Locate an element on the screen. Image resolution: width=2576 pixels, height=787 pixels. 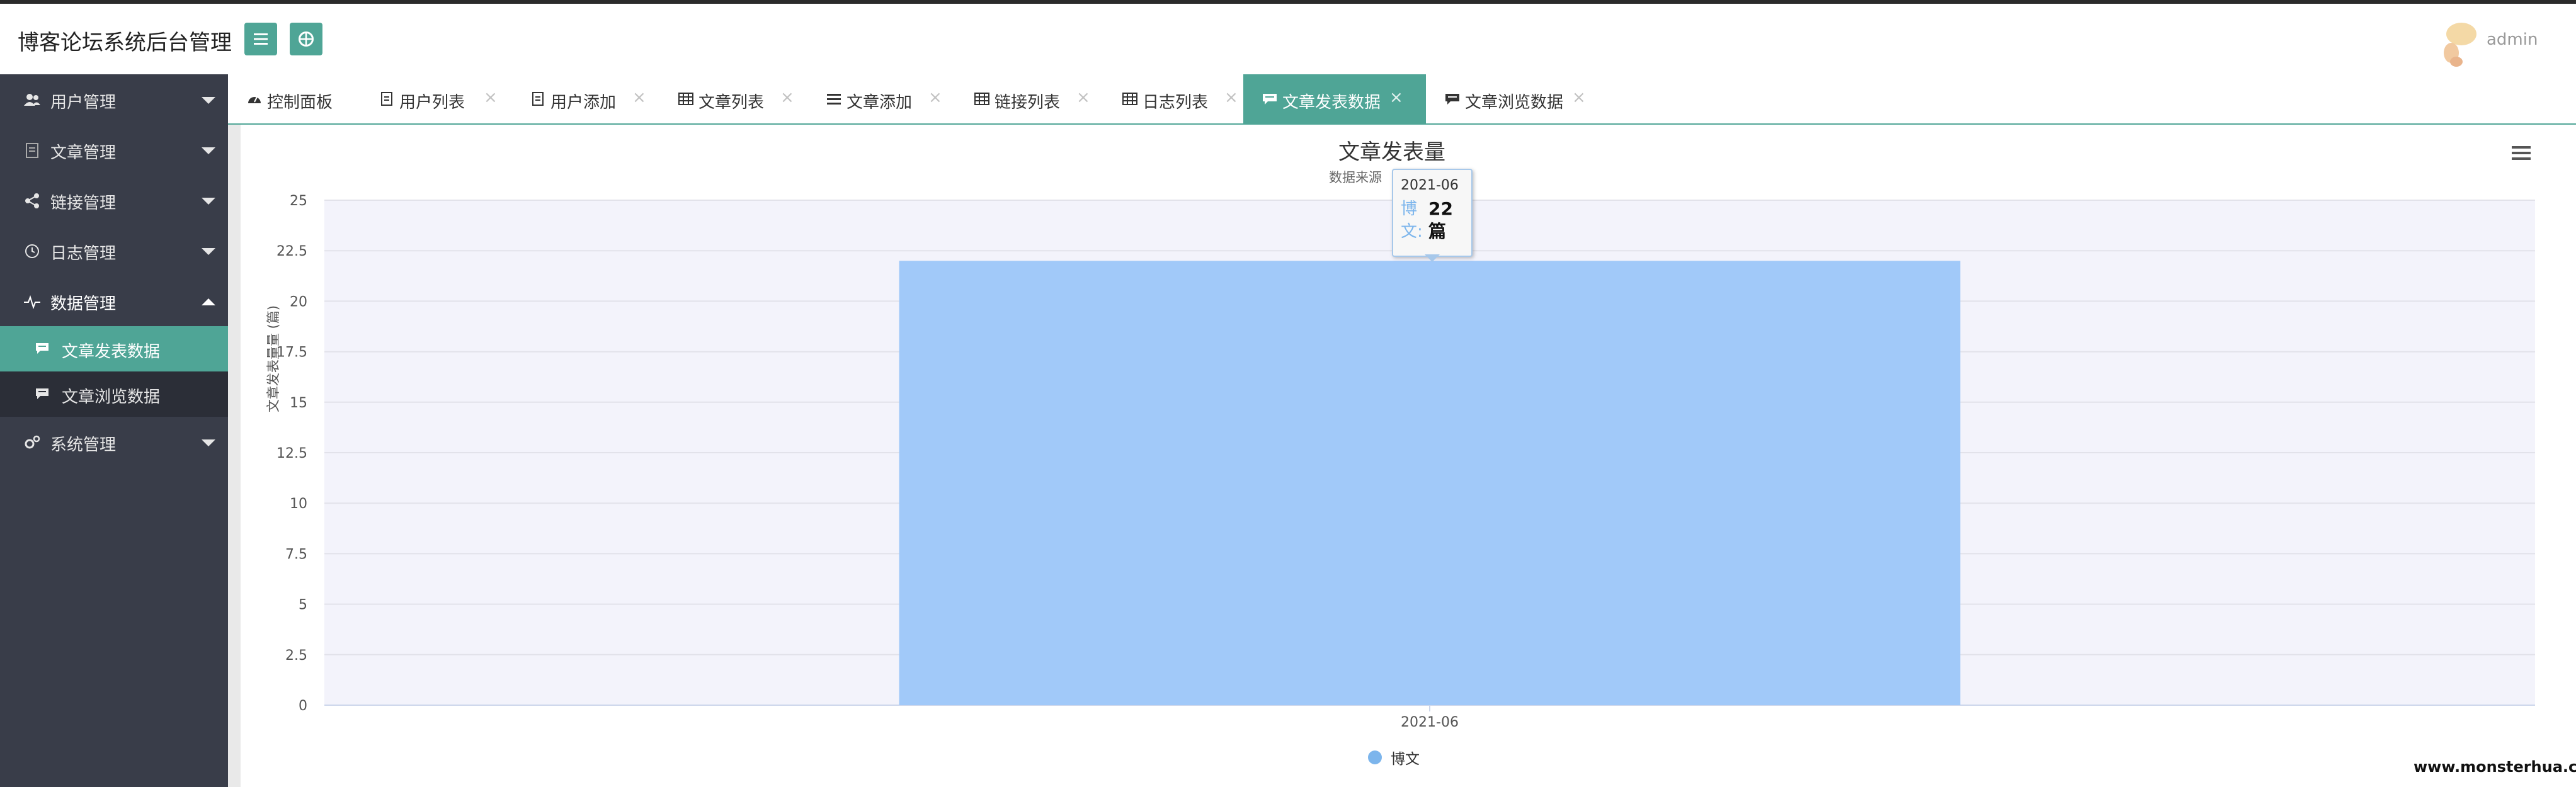
y-axis: 02.557.51012.51517.52022.525 is located at coordinates (291, 453).